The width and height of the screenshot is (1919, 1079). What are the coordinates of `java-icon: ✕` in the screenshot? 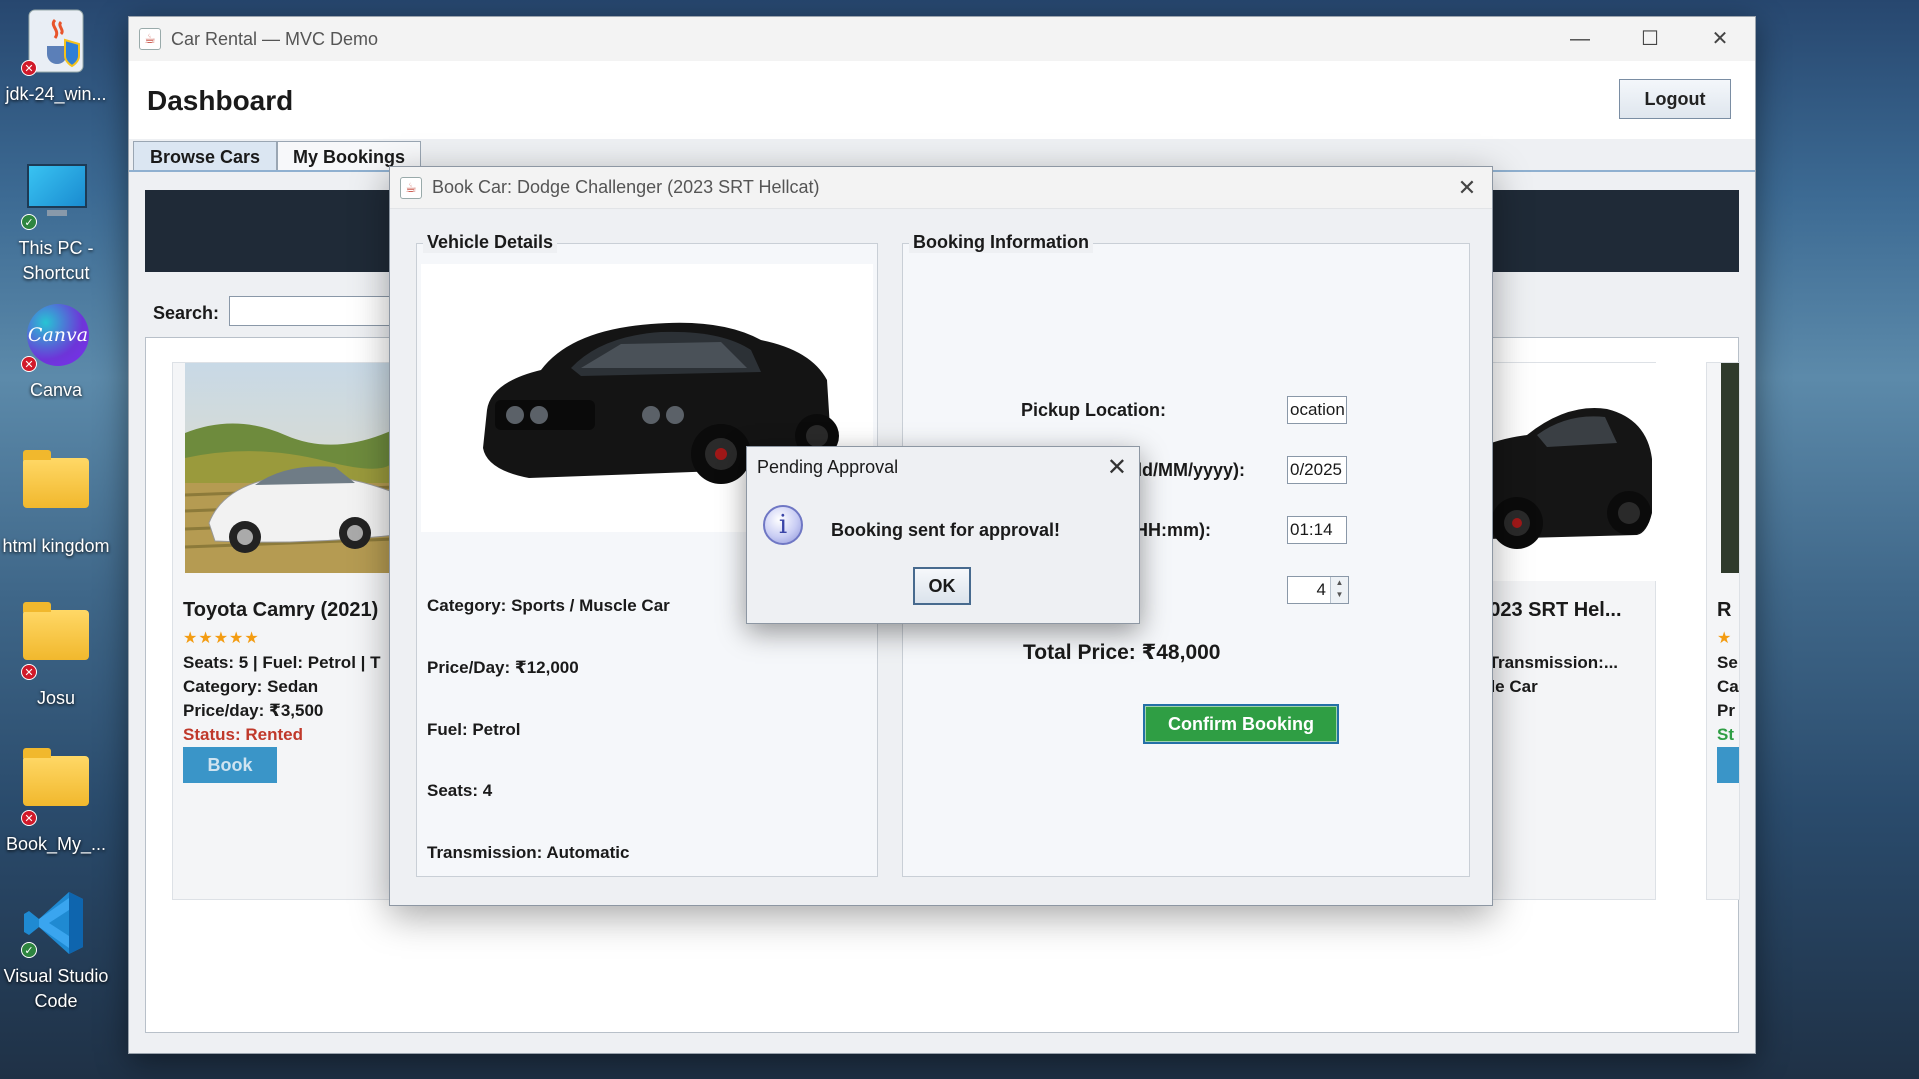 It's located at (56, 41).